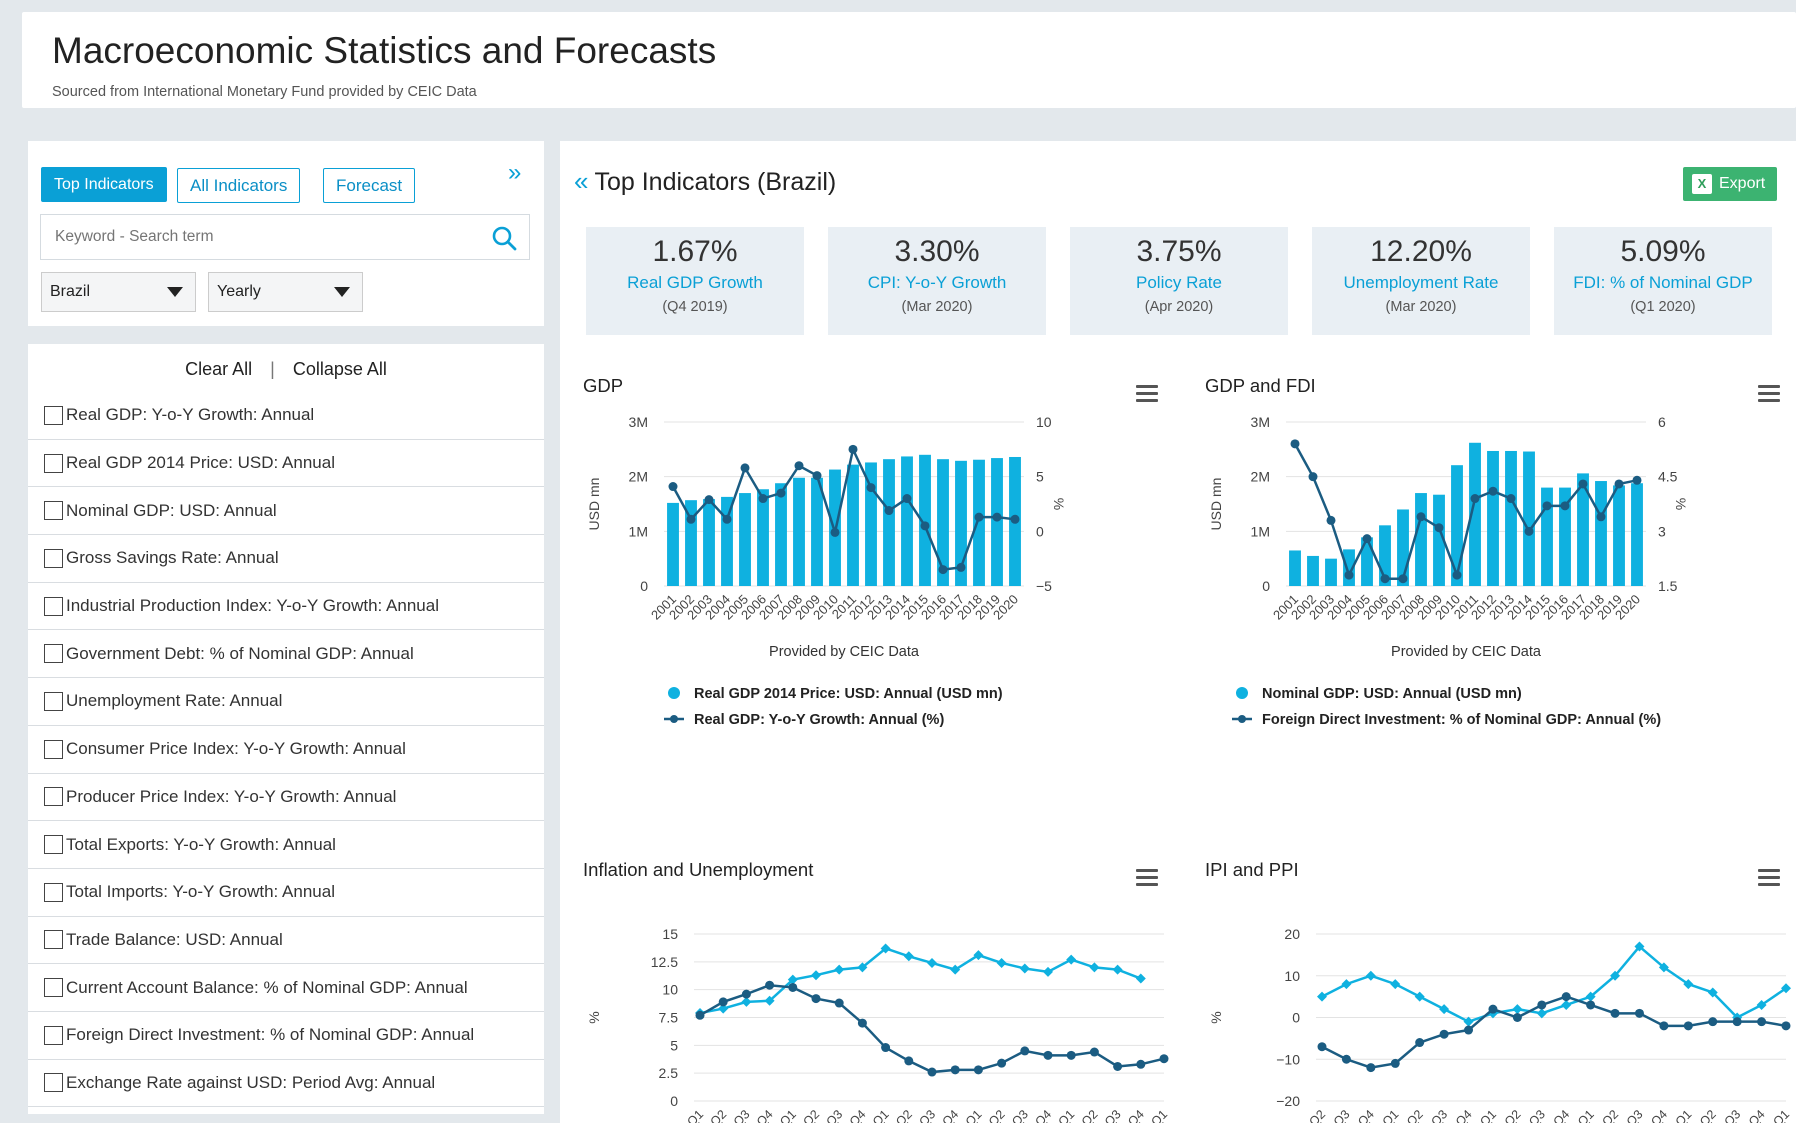  Describe the element at coordinates (1663, 283) in the screenshot. I see `kpi-label: FDI: % of Nominal GDP` at that location.